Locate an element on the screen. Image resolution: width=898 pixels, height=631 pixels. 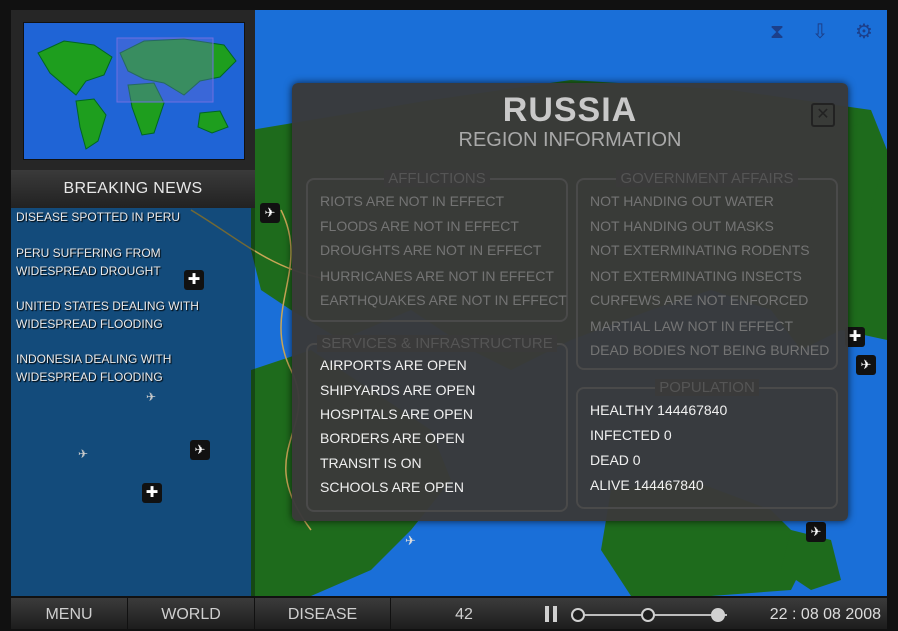
afflictions-title: AFFLICTIONS is located at coordinates (437, 178).